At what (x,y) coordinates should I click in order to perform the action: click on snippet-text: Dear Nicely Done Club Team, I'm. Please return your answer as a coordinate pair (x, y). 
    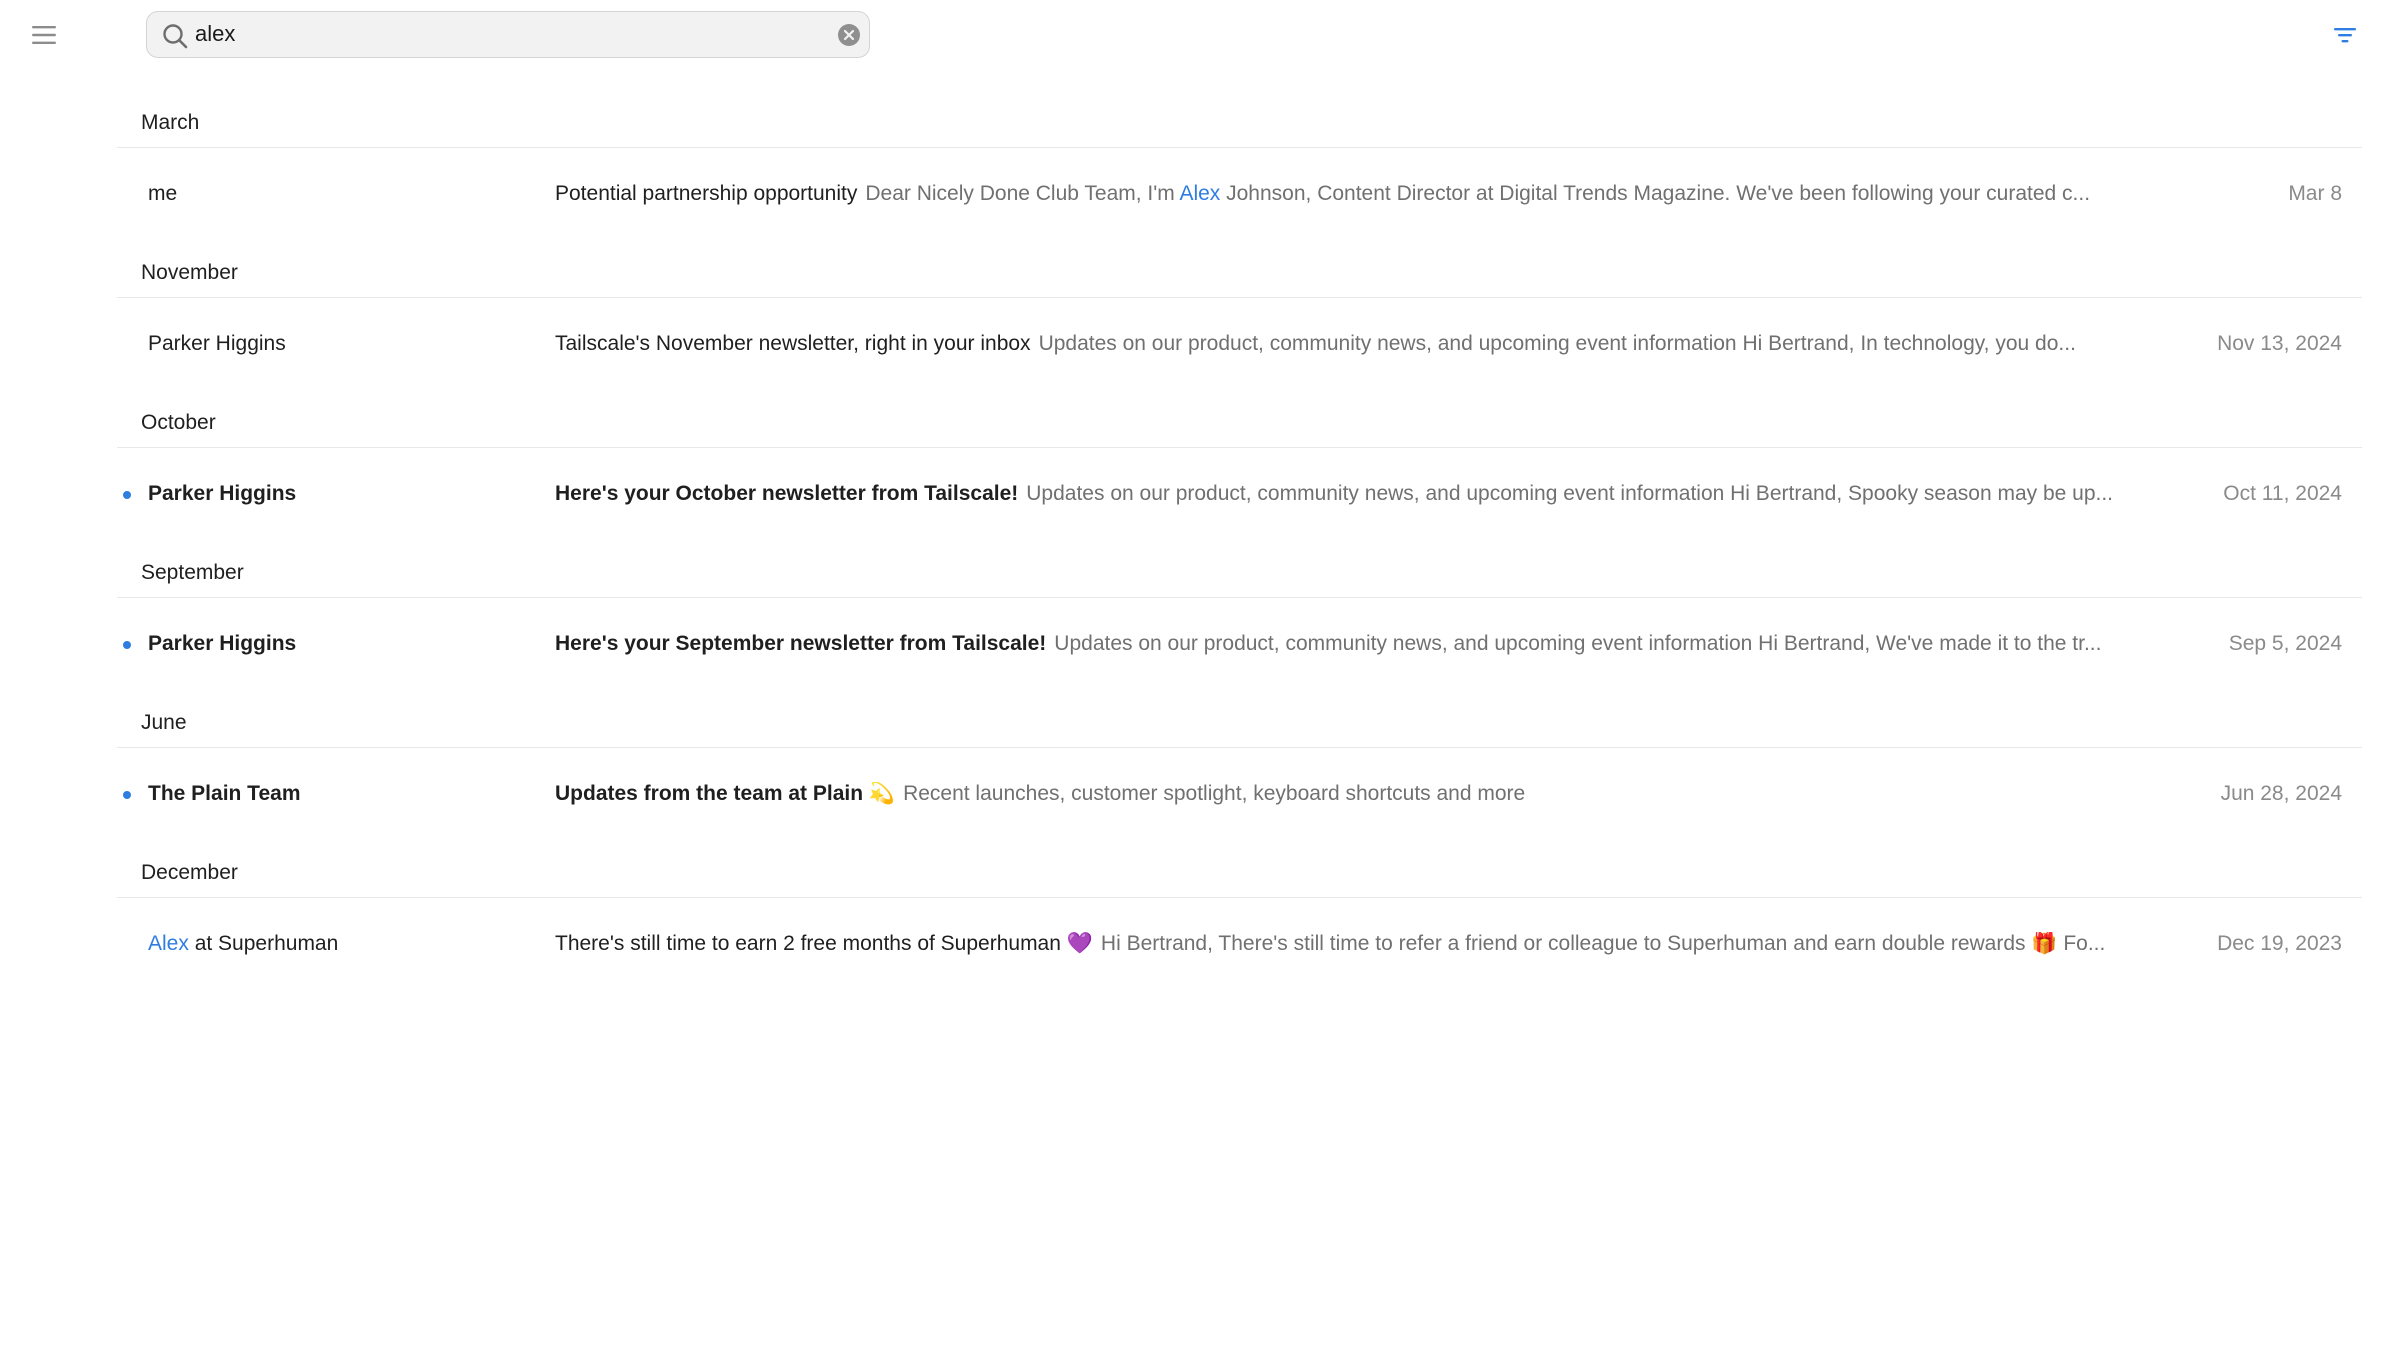
    Looking at the image, I should click on (1022, 193).